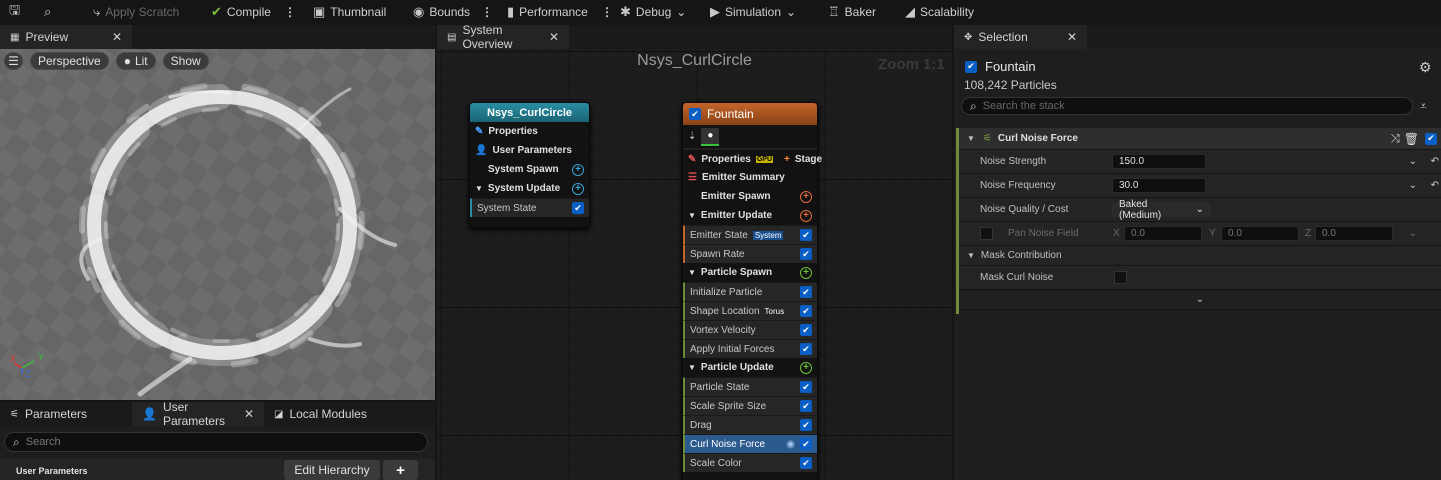 This screenshot has width=1441, height=480. Describe the element at coordinates (136, 12) in the screenshot. I see `apply-scratch-button: ⤷ Apply Scratch` at that location.